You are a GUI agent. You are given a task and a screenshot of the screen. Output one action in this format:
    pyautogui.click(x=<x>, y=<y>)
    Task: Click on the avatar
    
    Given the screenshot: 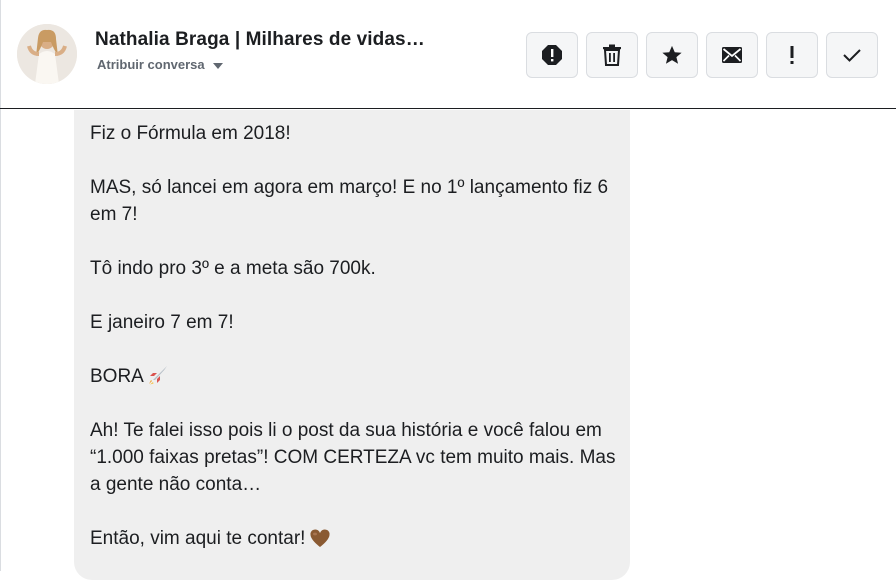 What is the action you would take?
    pyautogui.click(x=47, y=54)
    